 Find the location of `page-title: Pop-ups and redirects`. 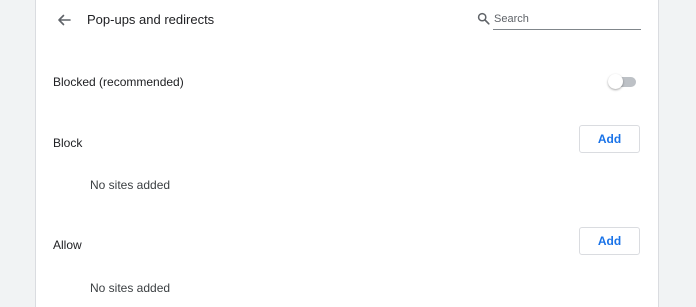

page-title: Pop-ups and redirects is located at coordinates (151, 19).